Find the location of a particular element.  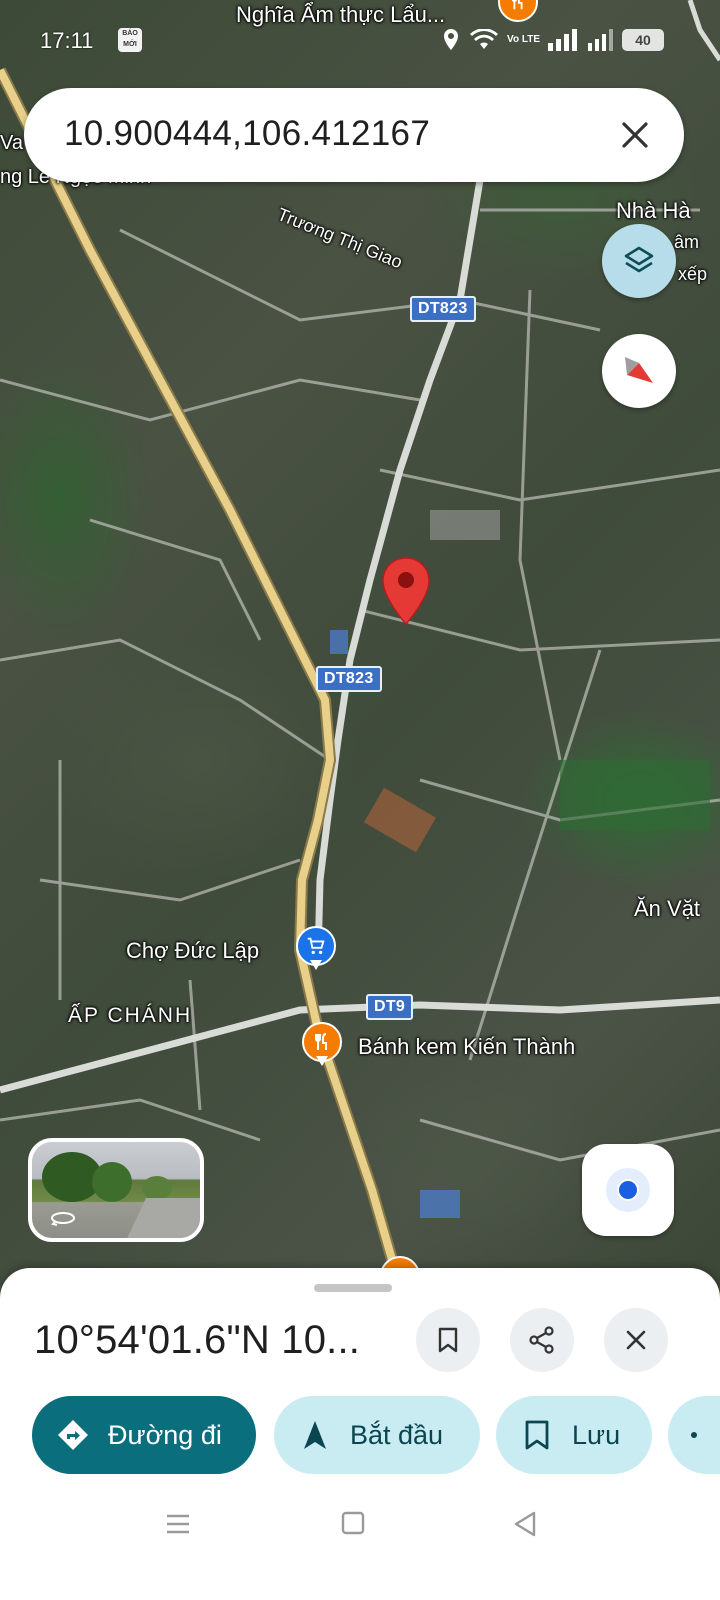

my-location-button is located at coordinates (628, 1190).